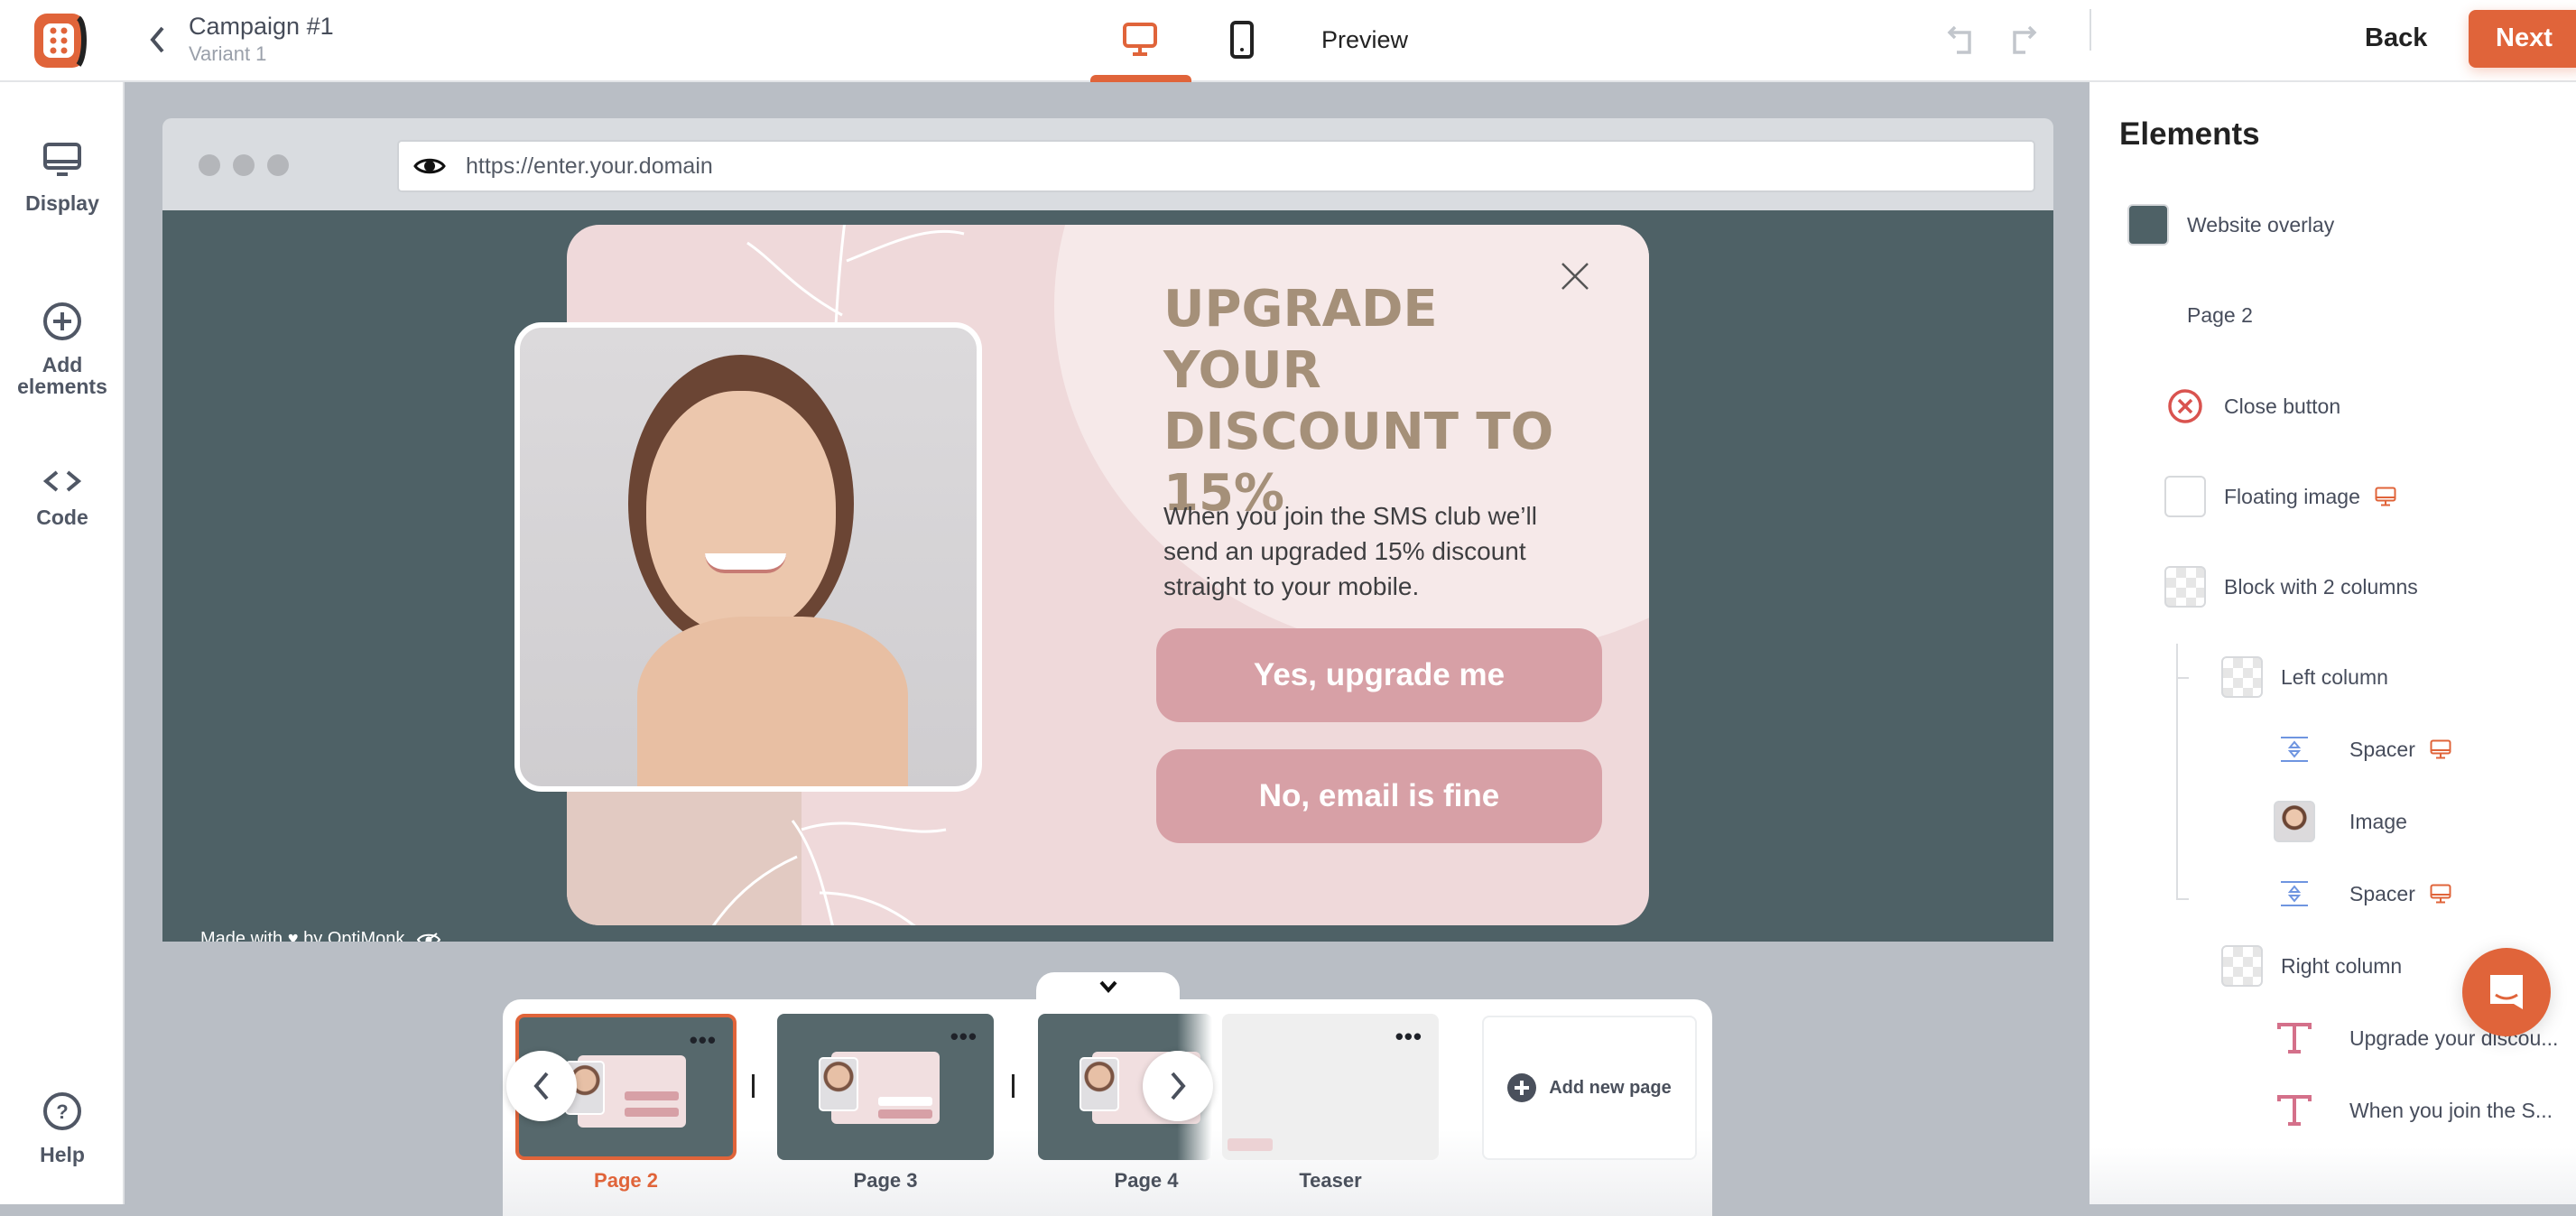  What do you see at coordinates (63, 1154) in the screenshot?
I see `sidebar-item-label: Help` at bounding box center [63, 1154].